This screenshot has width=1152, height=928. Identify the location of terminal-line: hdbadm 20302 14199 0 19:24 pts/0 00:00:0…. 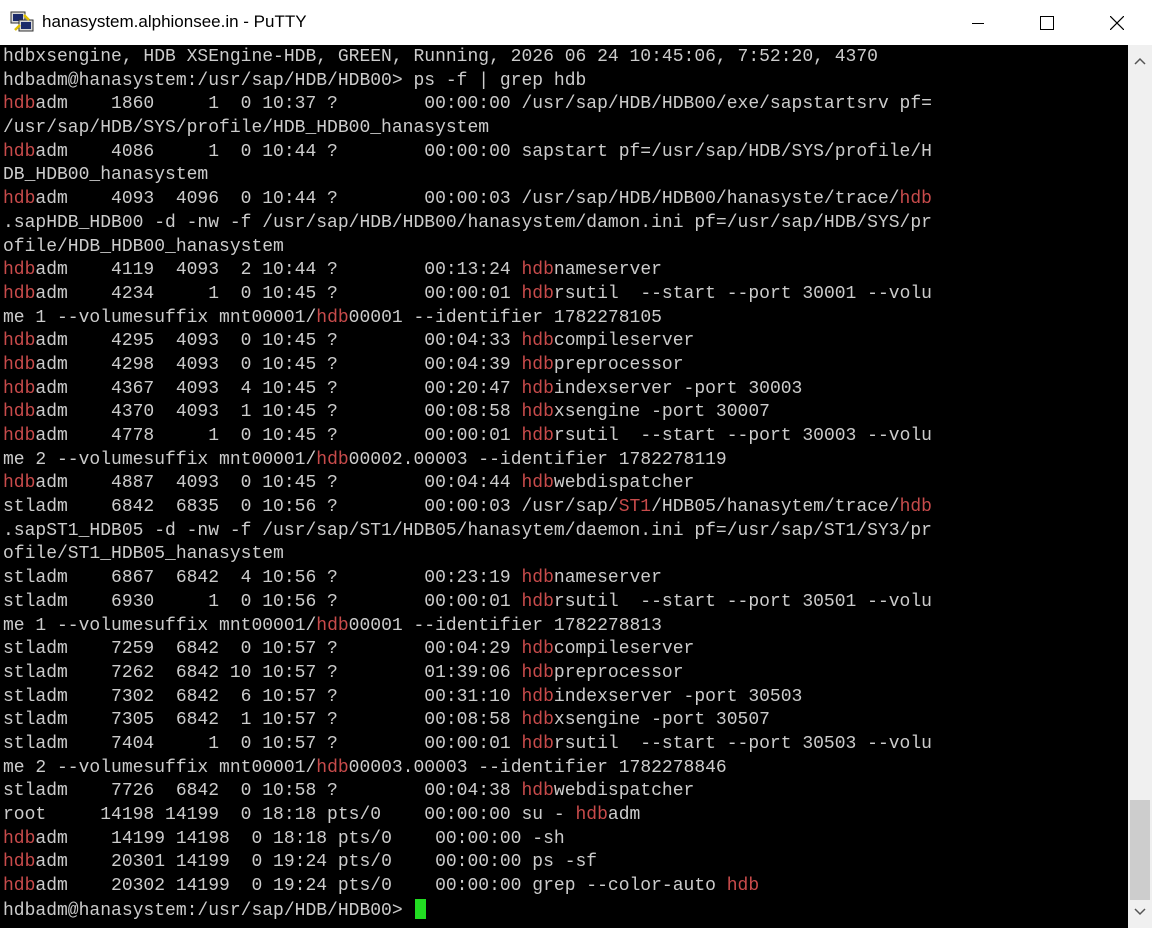
(467, 887).